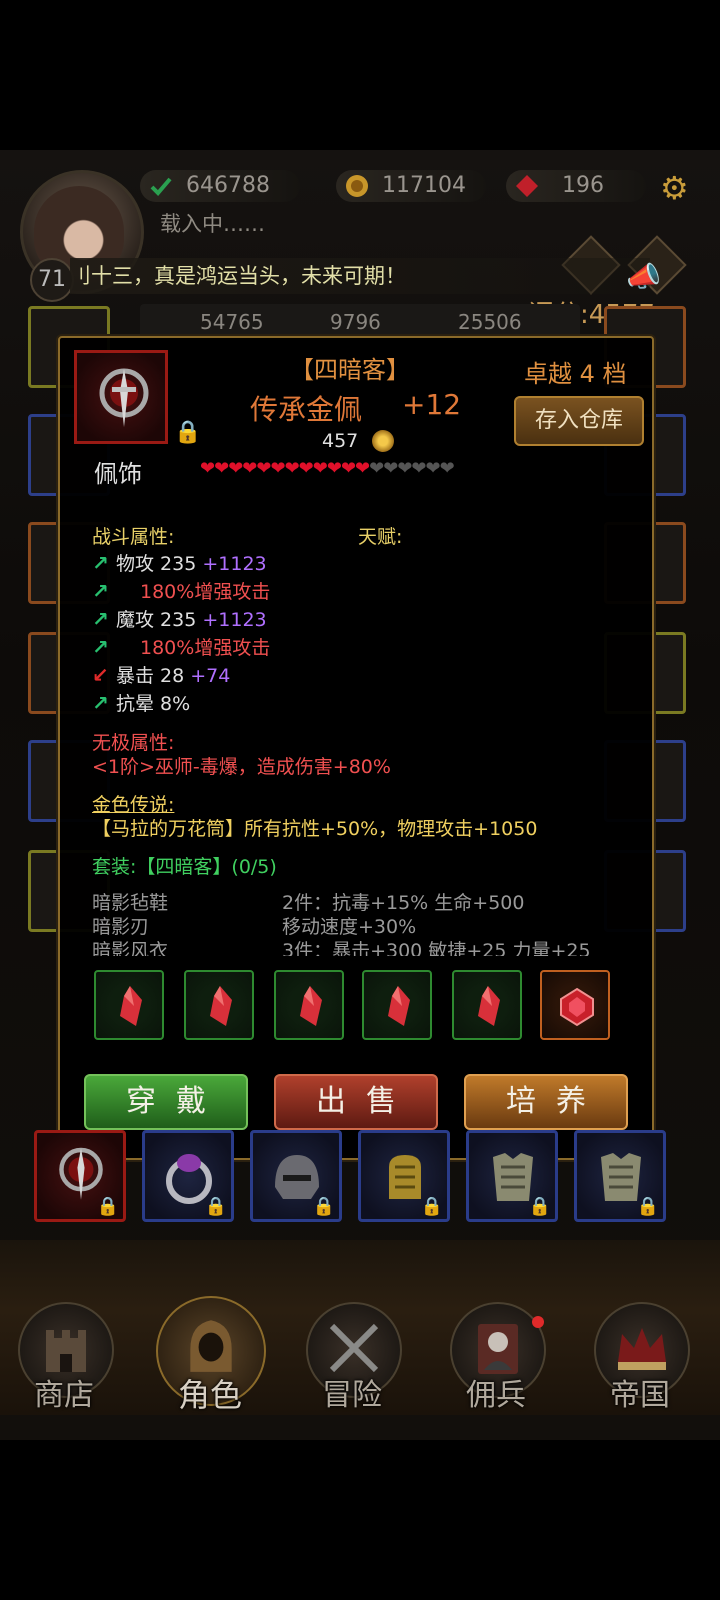  Describe the element at coordinates (80, 1176) in the screenshot. I see `equip-slot-amulet: 🔒` at that location.